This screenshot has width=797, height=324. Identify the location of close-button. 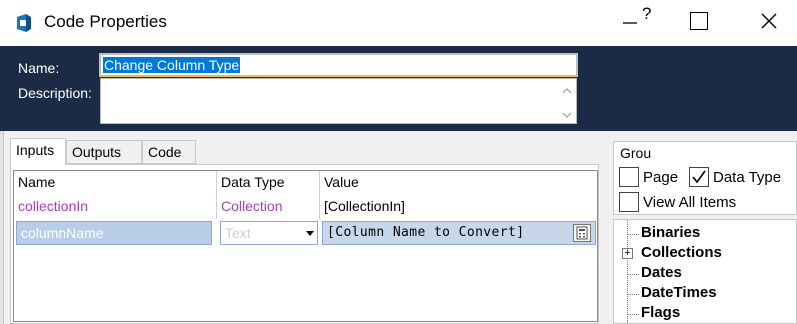
(769, 21).